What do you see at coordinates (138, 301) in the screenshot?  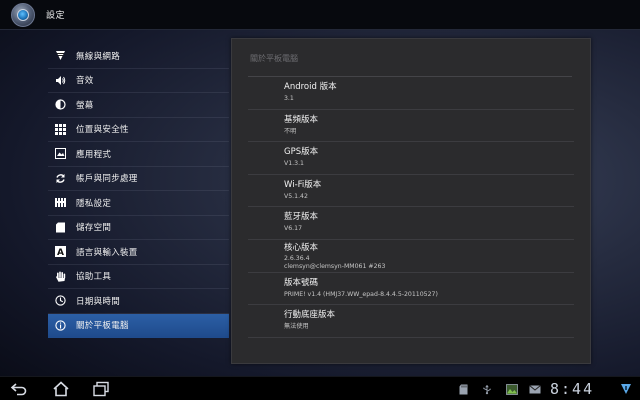 I see `sidebar-item-date-time: 日期與時間` at bounding box center [138, 301].